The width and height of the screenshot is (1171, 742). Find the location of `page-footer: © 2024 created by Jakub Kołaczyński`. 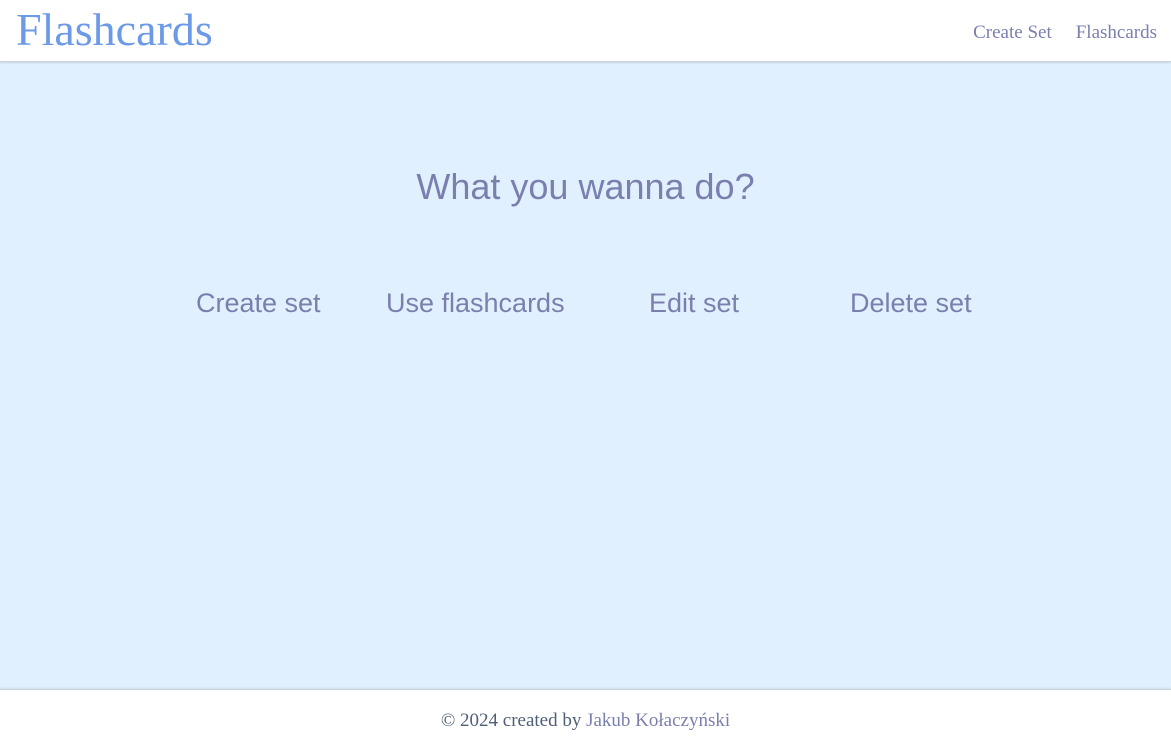

page-footer: © 2024 created by Jakub Kołaczyński is located at coordinates (585, 715).